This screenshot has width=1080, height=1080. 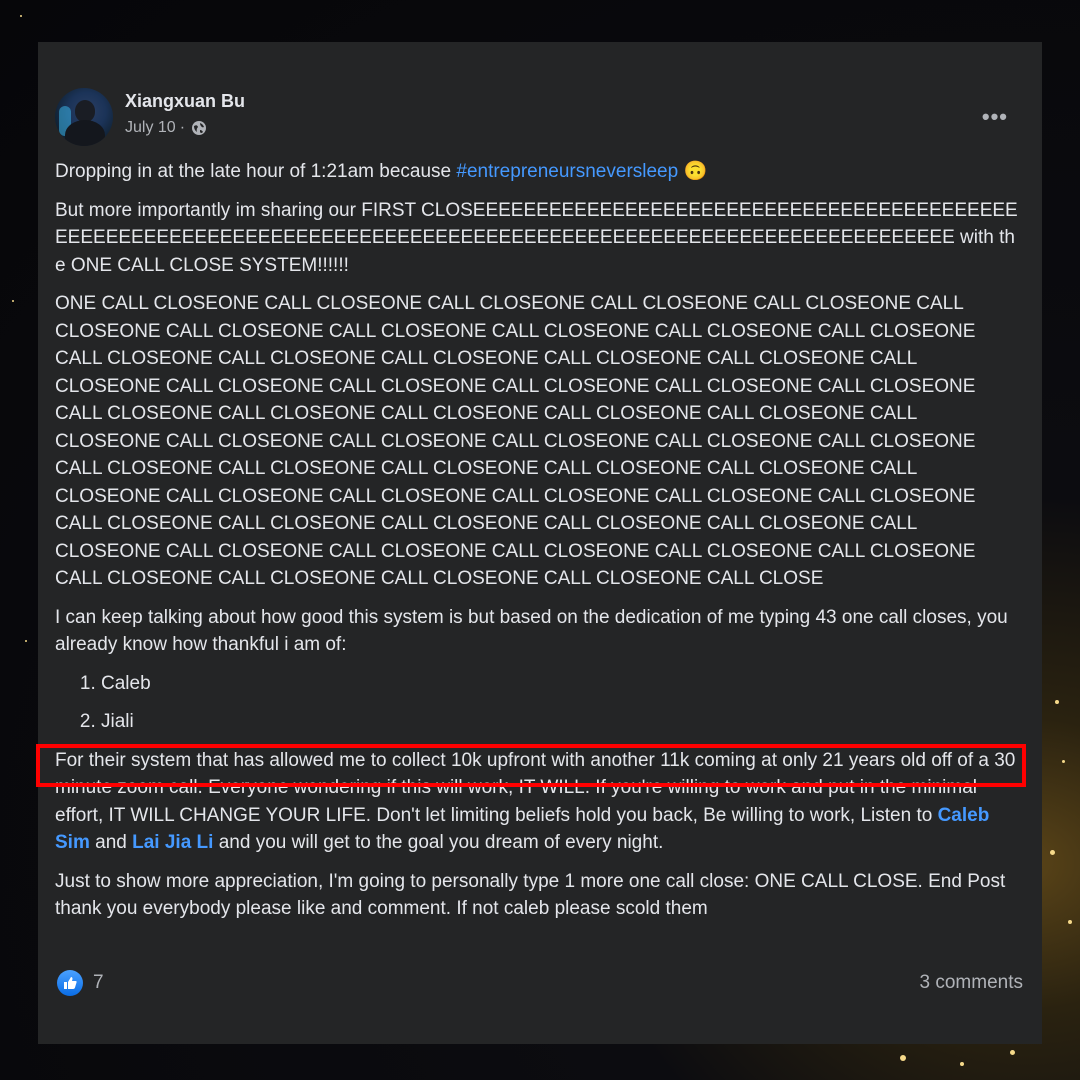 I want to click on hashtag-link: #entrepreneursneversleep, so click(x=567, y=171).